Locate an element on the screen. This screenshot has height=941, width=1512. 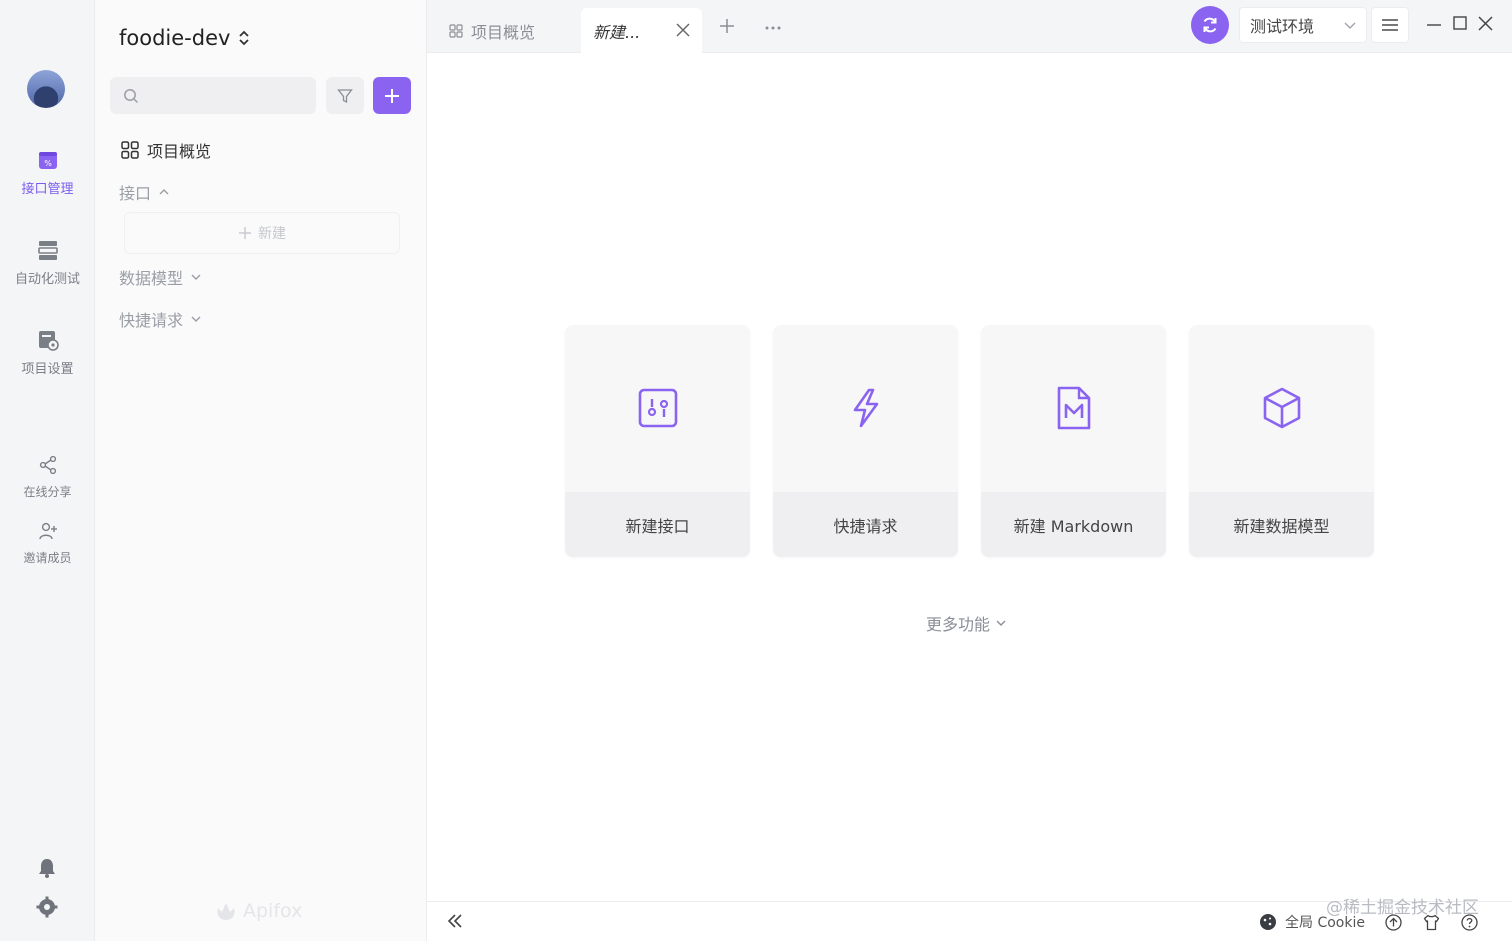
rail-item-automation-test: 自动化测试 is located at coordinates (47, 262).